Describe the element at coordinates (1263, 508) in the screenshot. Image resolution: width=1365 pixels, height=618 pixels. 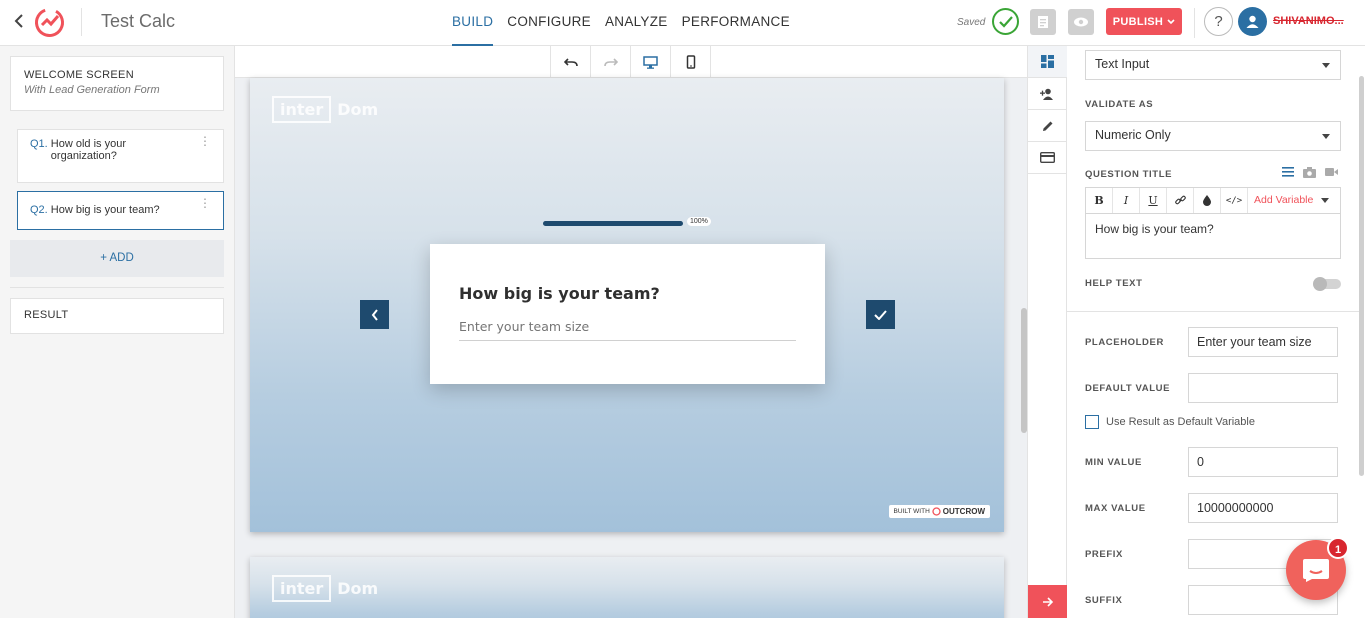
I see `max-value-input` at that location.